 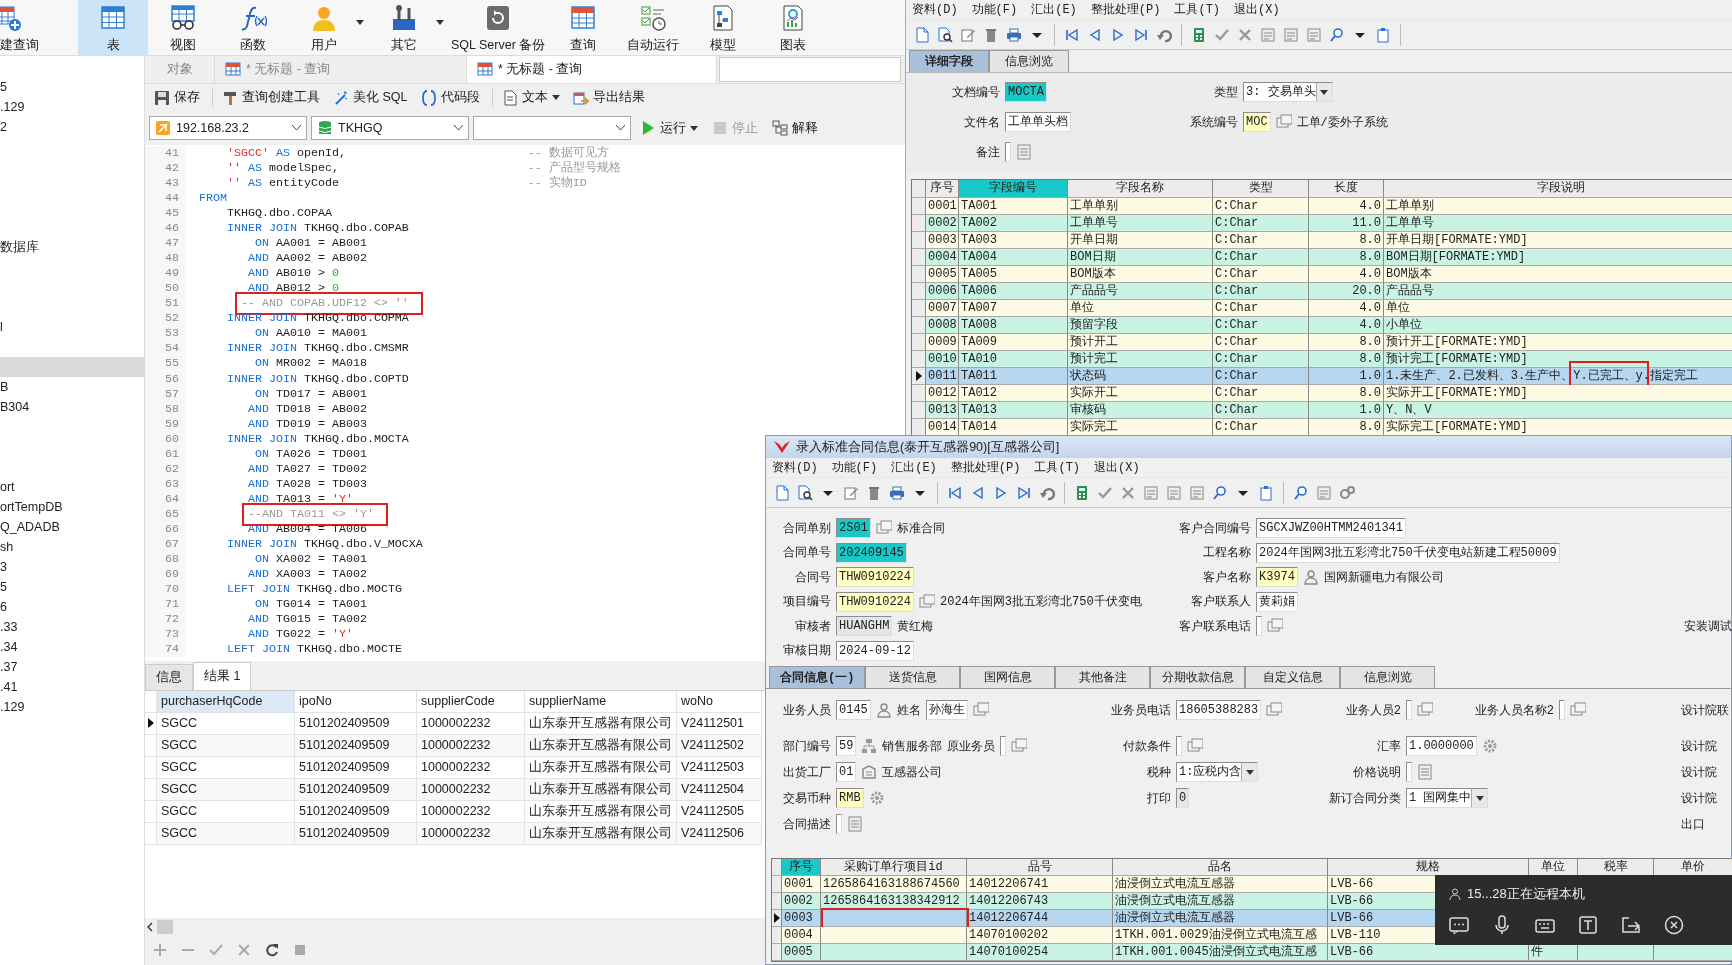 I want to click on dropdown, so click(x=552, y=128).